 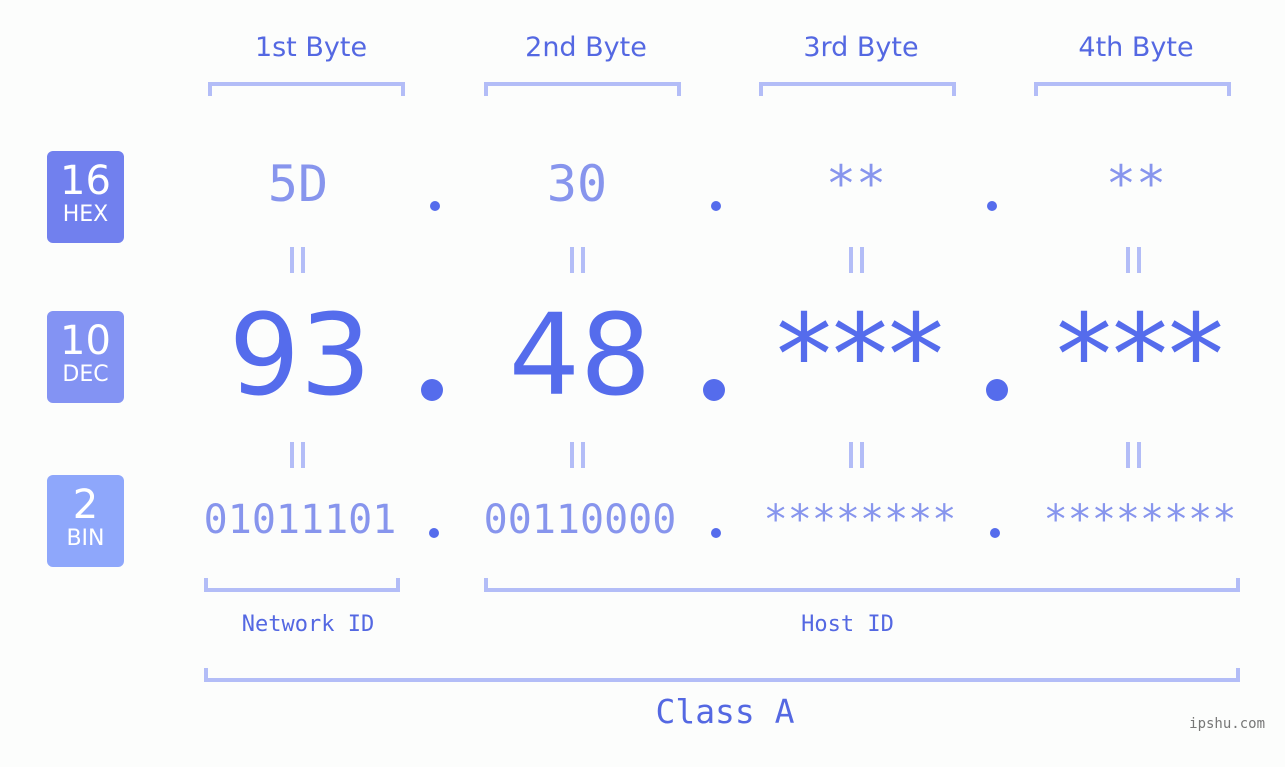 I want to click on dec-badge: 10 DEC, so click(x=85, y=357).